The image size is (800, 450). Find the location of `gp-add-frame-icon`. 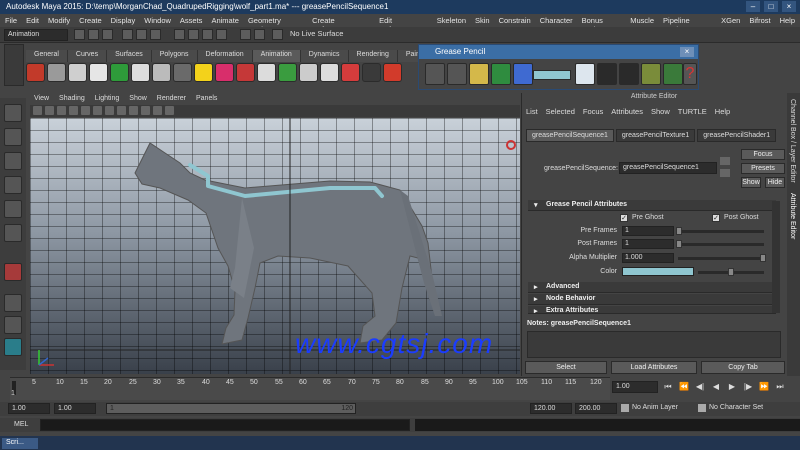

gp-add-frame-icon is located at coordinates (435, 74).